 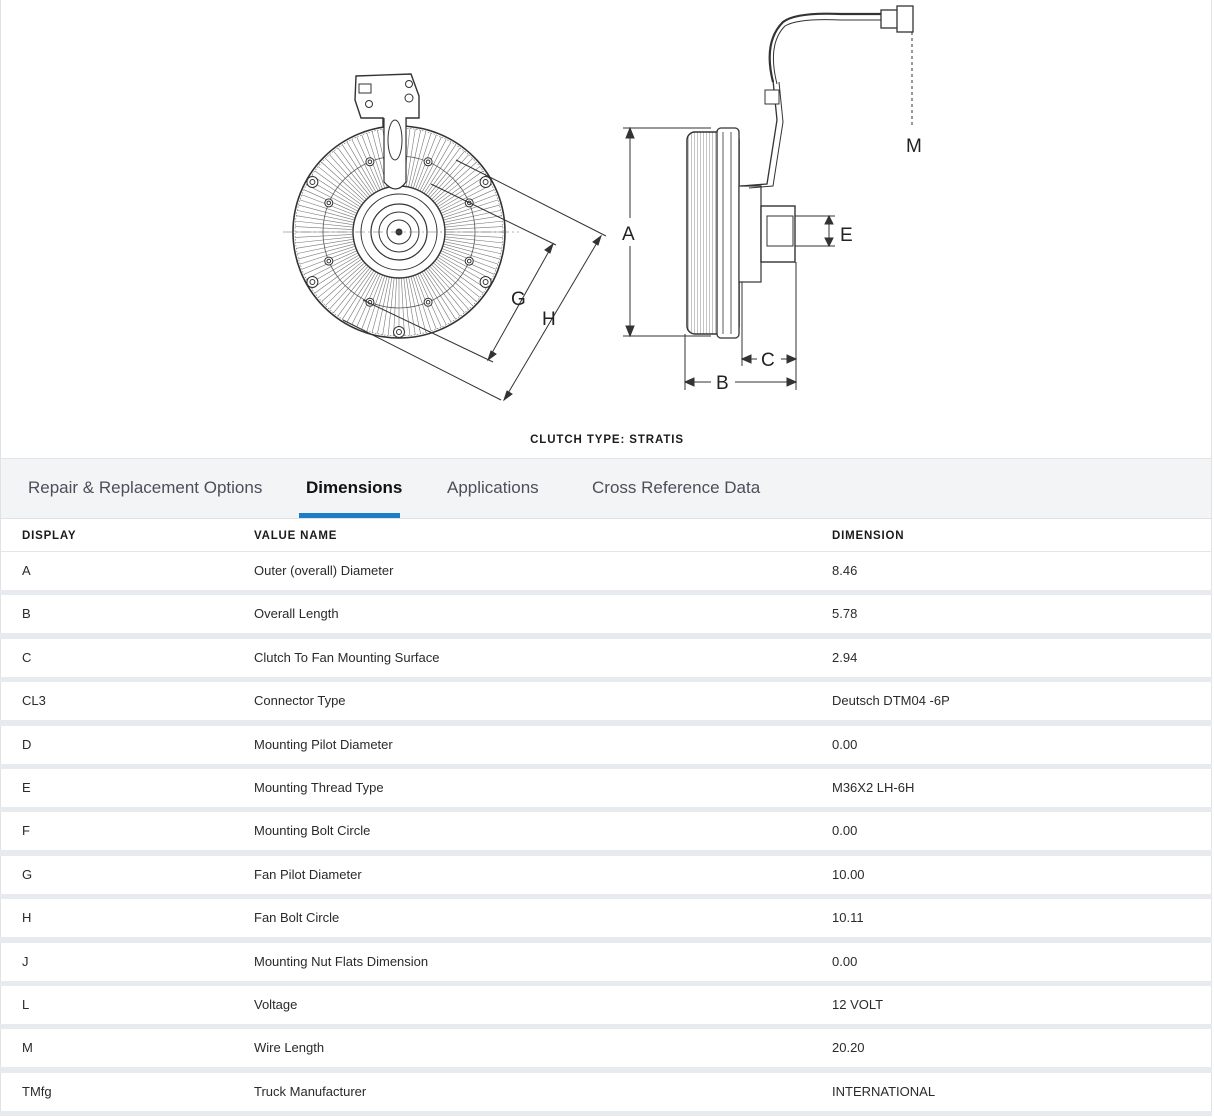 I want to click on table-row: CL3 Connector Type Deutsch DTM04 -6P, so click(x=606, y=701).